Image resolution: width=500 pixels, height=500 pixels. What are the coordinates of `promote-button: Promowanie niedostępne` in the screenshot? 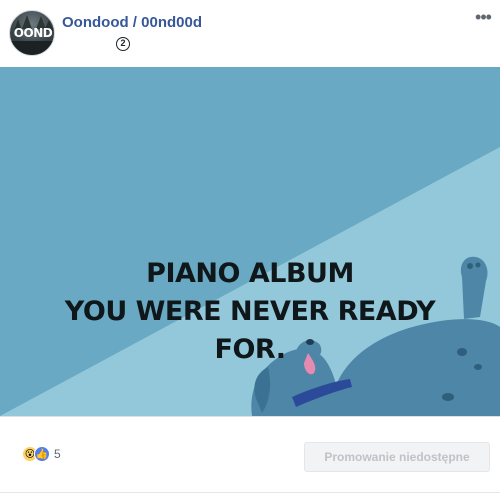 It's located at (397, 457).